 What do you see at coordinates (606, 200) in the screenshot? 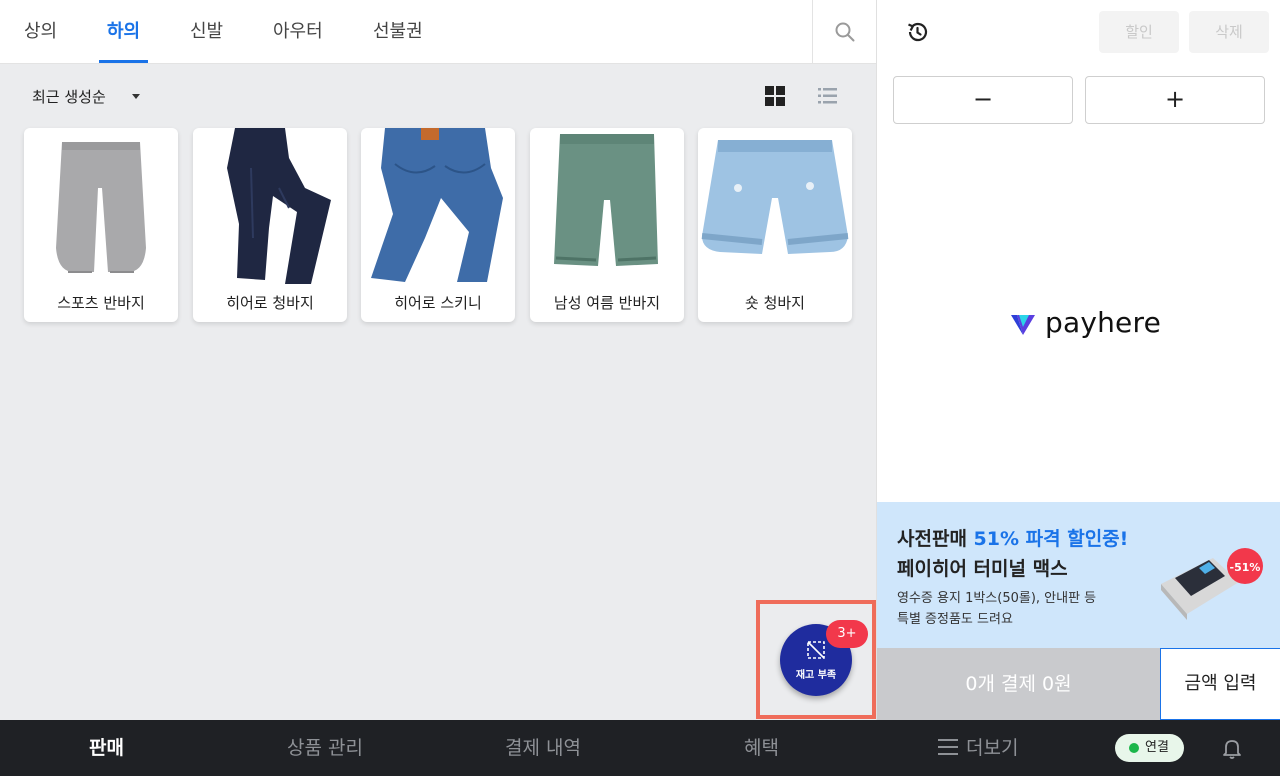
I see `green-shorts-image` at bounding box center [606, 200].